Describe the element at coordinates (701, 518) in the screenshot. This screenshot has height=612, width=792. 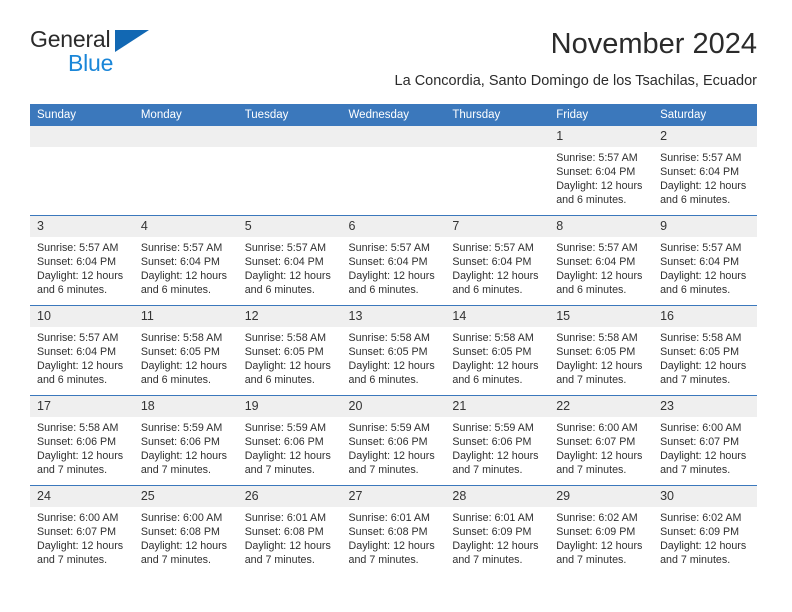
I see `sunrise-text: Sunrise: 6:02 AM` at that location.